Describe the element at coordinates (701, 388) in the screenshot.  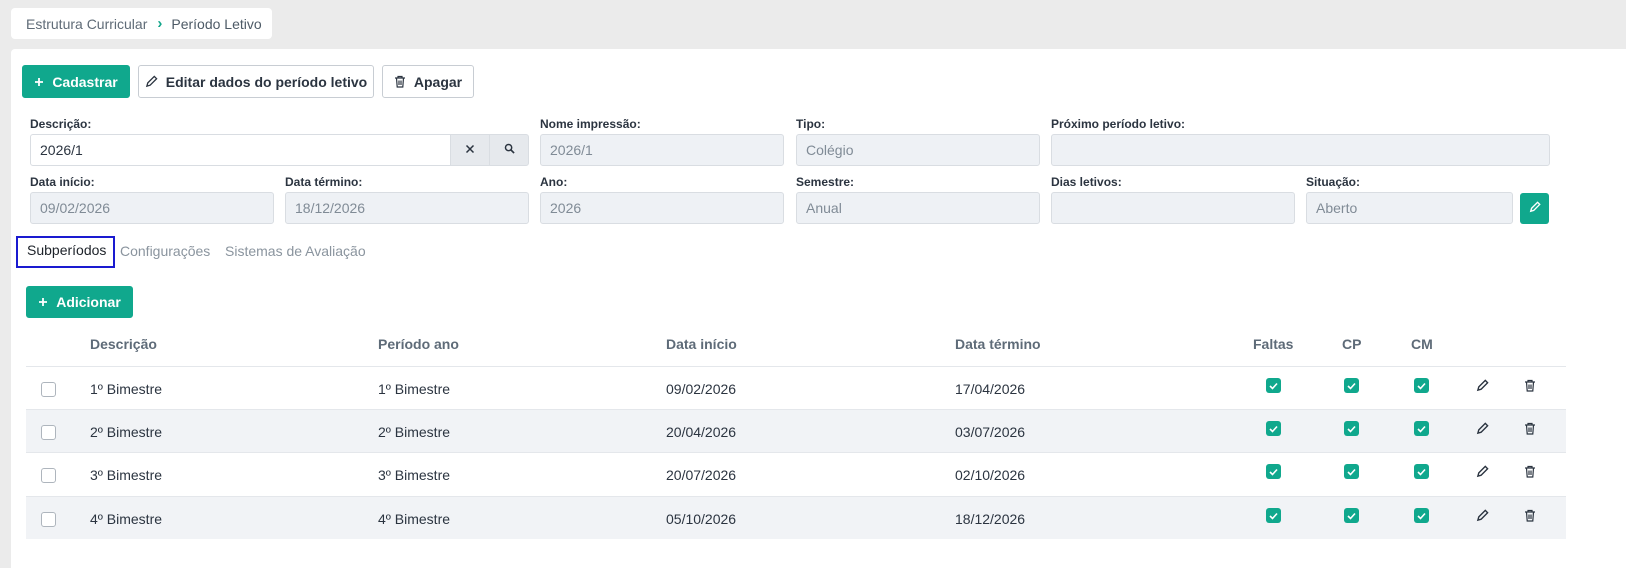
I see `row-data-inicio: 09/02/2026` at that location.